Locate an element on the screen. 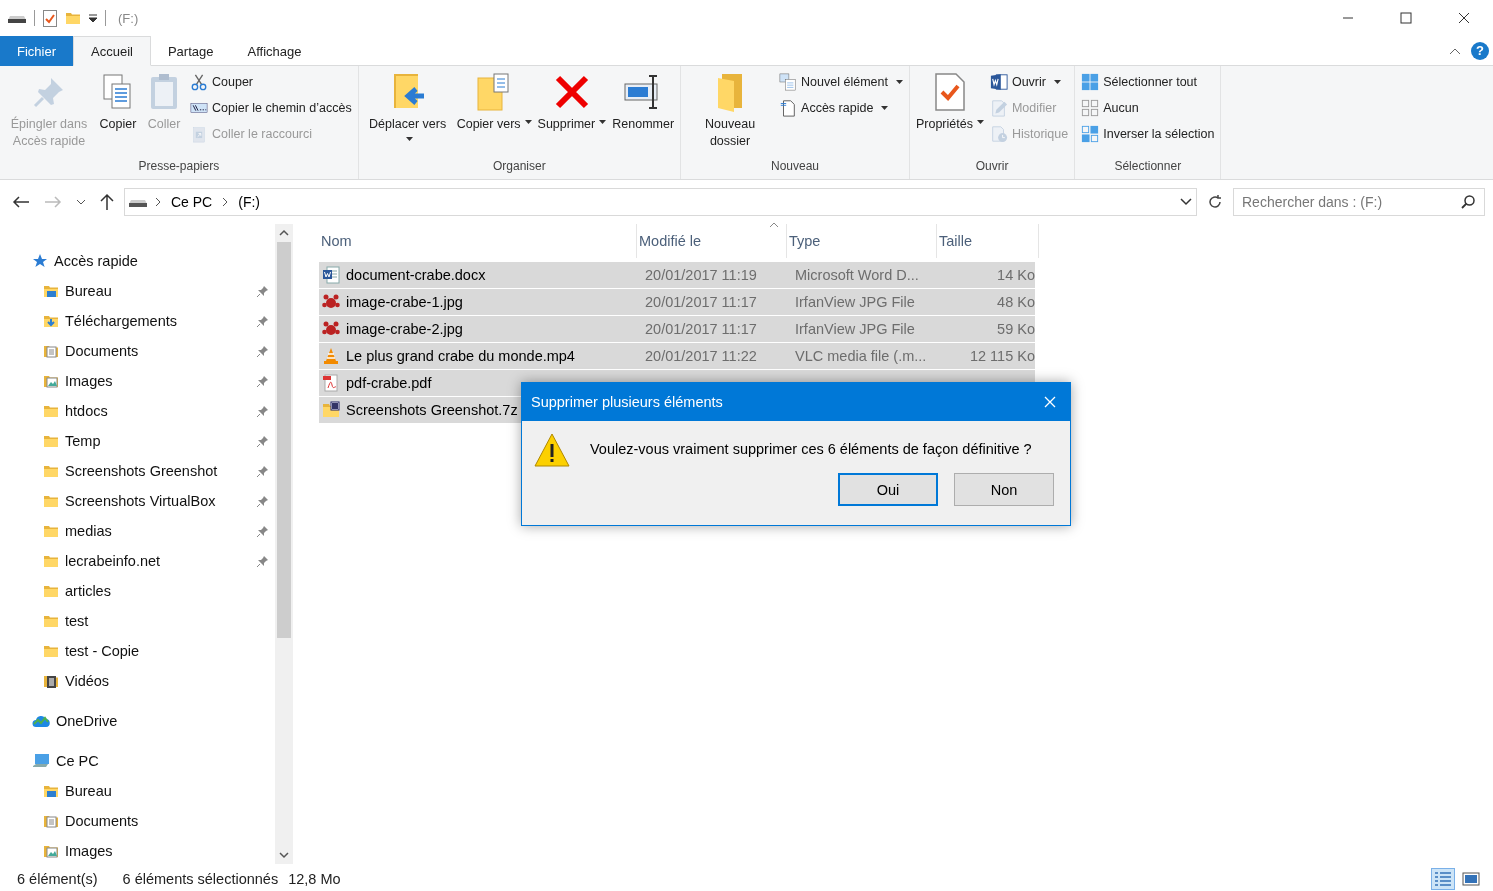 The height and width of the screenshot is (891, 1493). ribbon-button: Copier is located at coordinates (118, 114).